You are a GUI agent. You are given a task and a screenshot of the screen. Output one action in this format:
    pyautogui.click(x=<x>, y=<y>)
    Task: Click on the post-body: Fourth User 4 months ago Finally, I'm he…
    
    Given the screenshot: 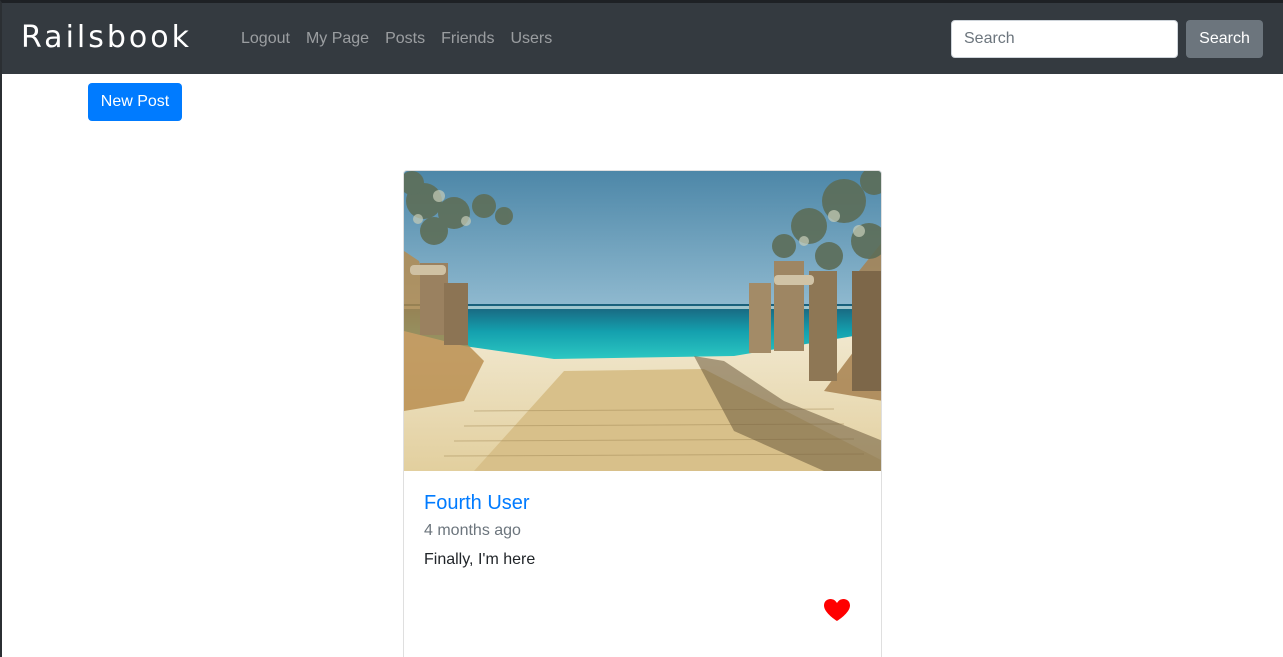 What is the action you would take?
    pyautogui.click(x=644, y=530)
    